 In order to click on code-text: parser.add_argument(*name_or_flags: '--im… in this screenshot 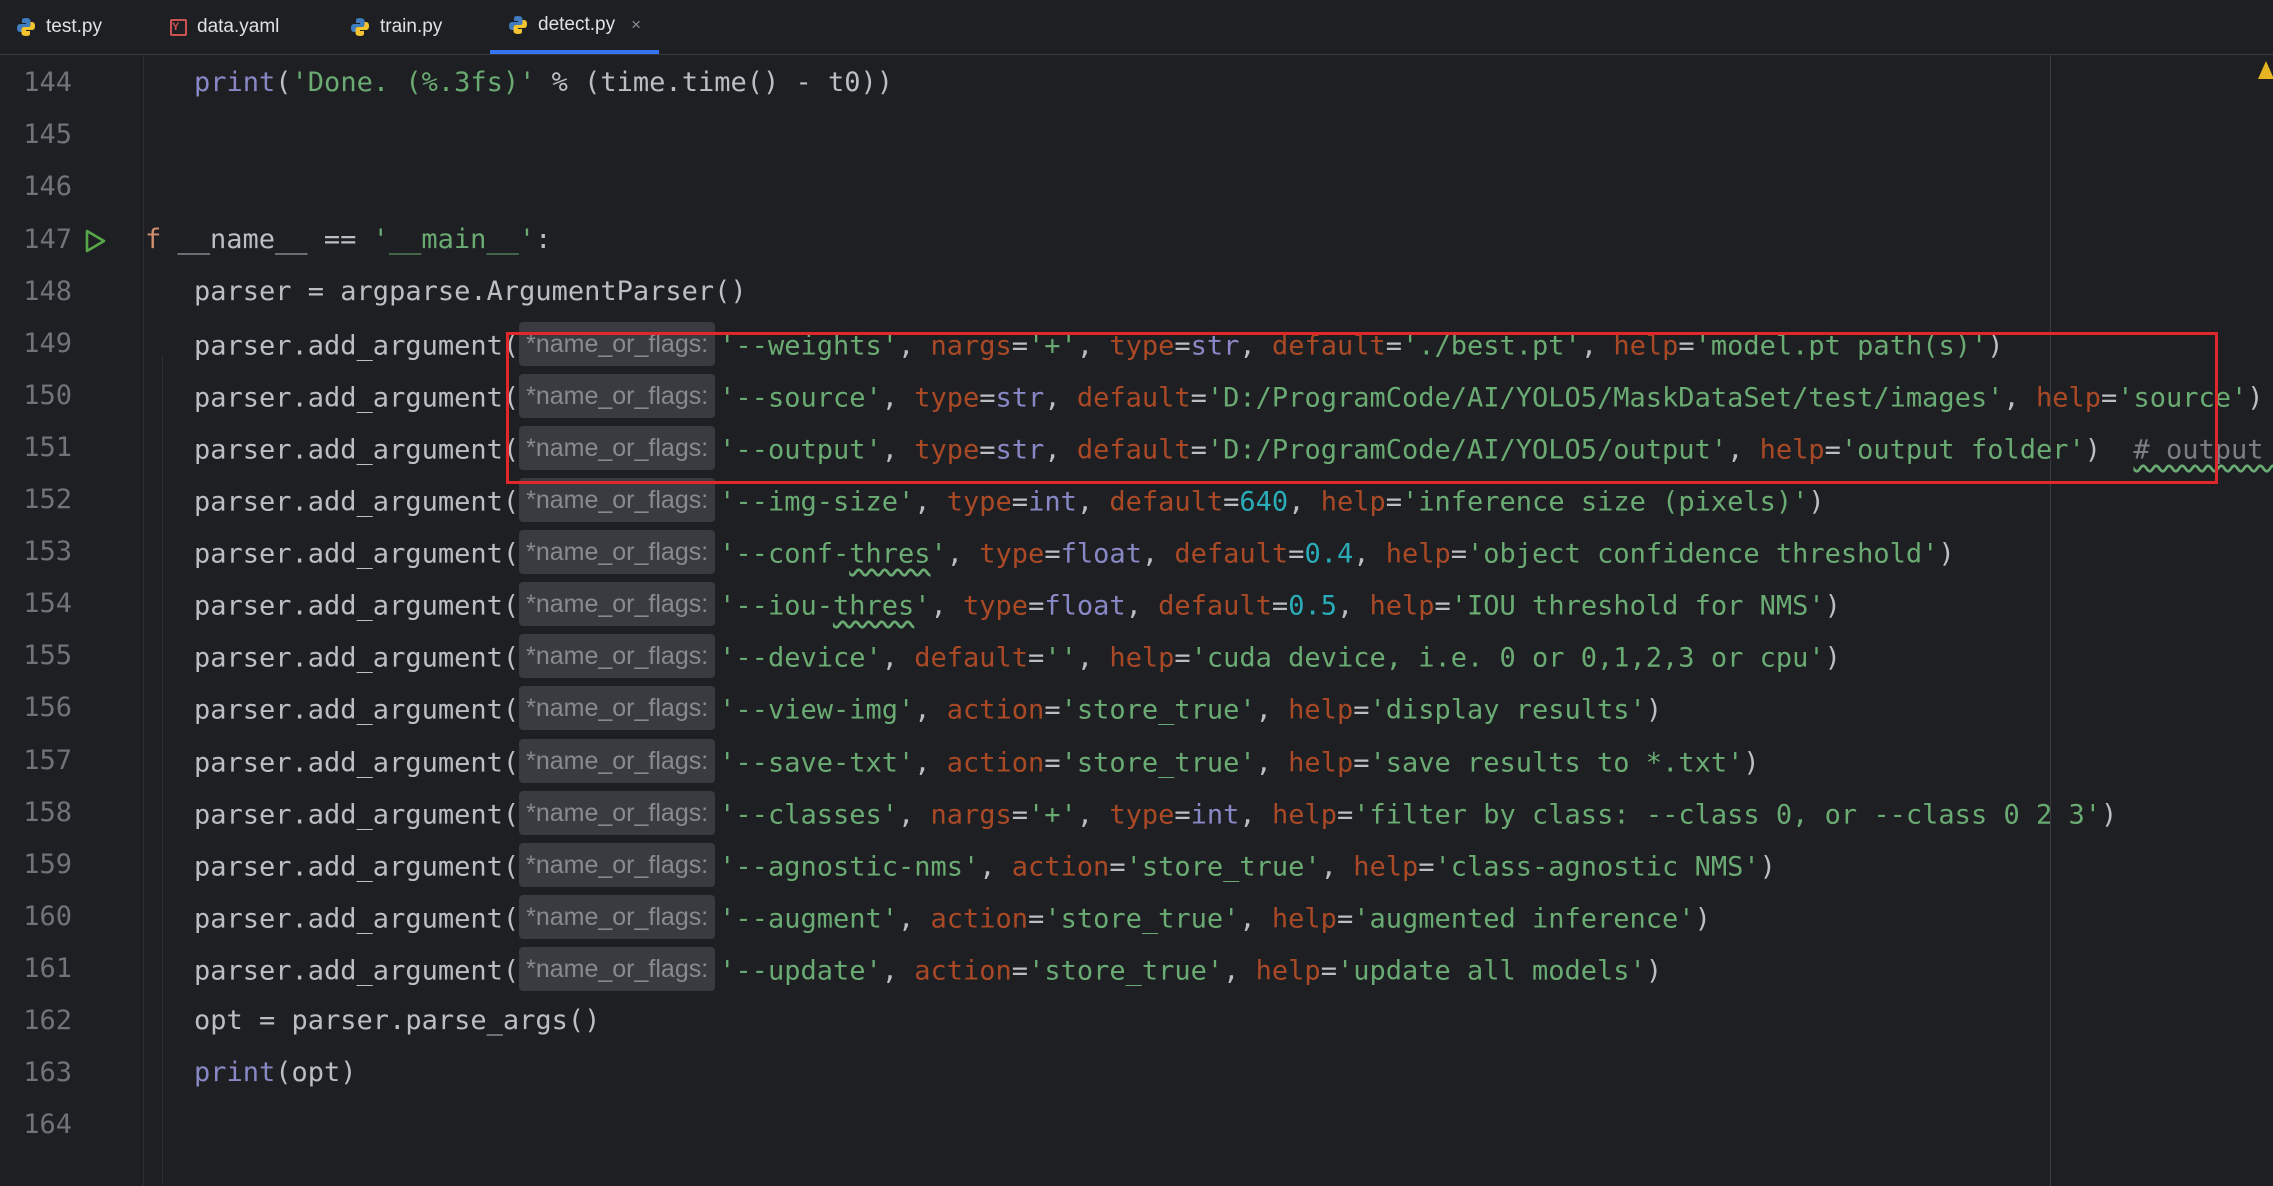, I will do `click(1009, 500)`.